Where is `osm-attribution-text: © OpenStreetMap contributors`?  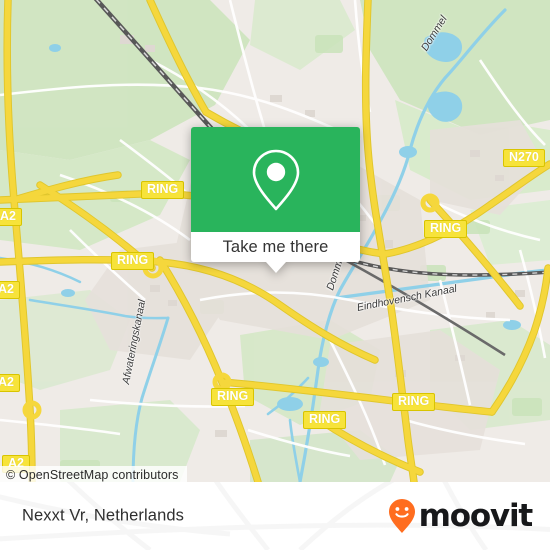
osm-attribution-text: © OpenStreetMap contributors is located at coordinates (92, 474).